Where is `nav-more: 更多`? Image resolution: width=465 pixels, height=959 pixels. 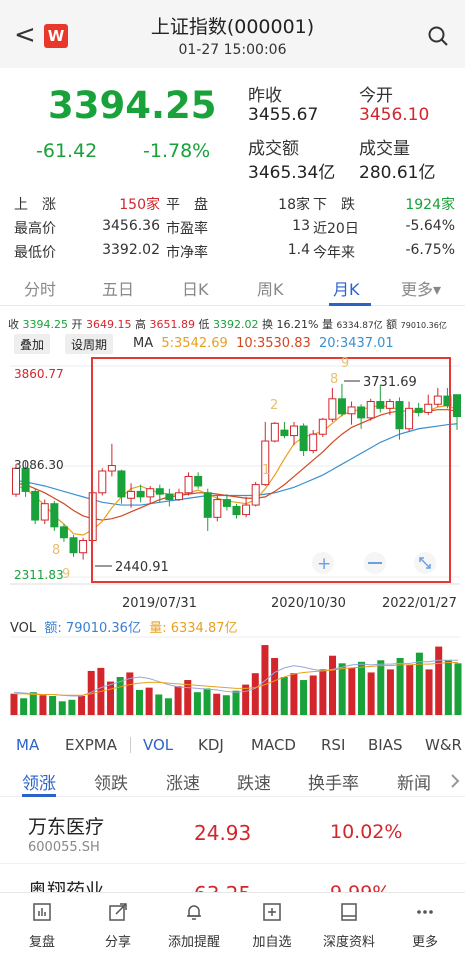
nav-more: 更多 is located at coordinates (425, 926).